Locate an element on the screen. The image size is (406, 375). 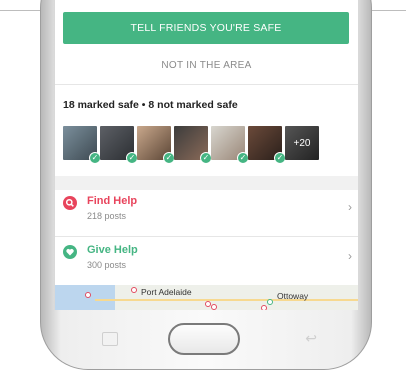
find-help-title: Find Help is located at coordinates (112, 201).